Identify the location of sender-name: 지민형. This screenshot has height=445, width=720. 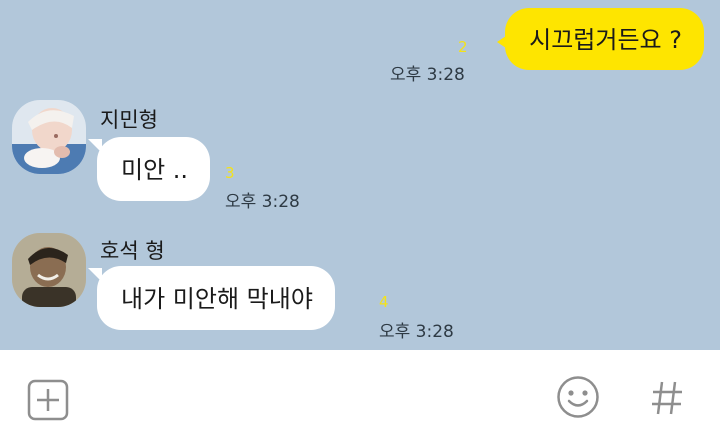
(129, 120).